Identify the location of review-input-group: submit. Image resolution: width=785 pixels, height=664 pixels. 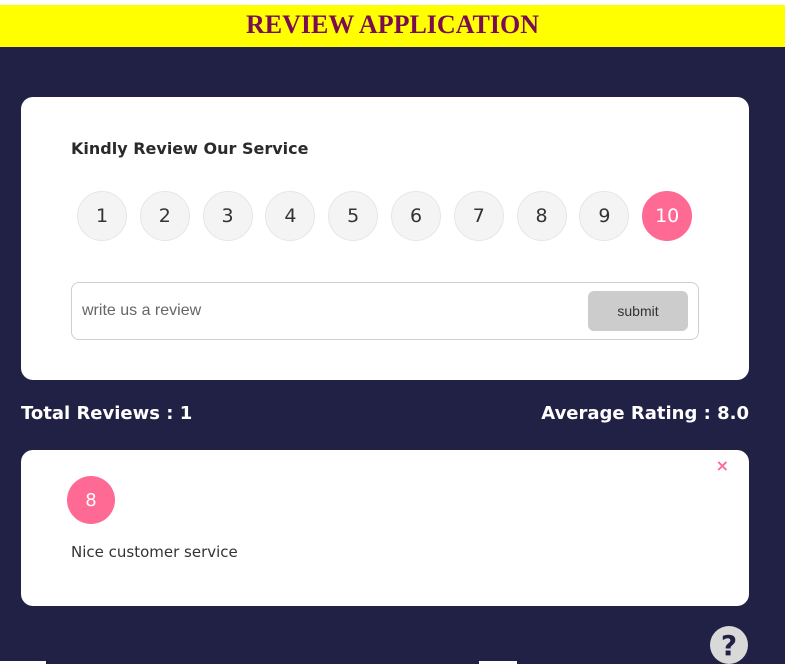
(385, 311).